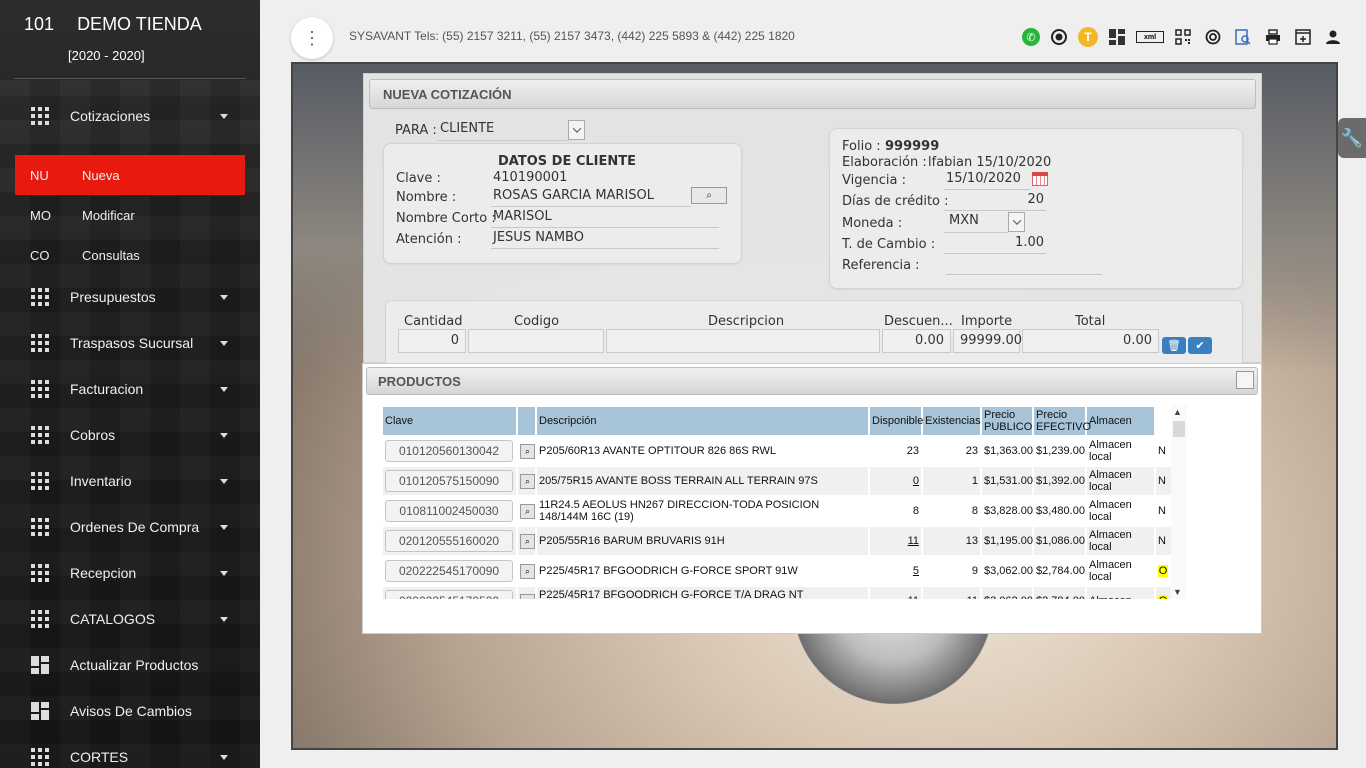 This screenshot has width=1366, height=768. I want to click on sidebar-item-recepcion: Recepcion, so click(130, 573).